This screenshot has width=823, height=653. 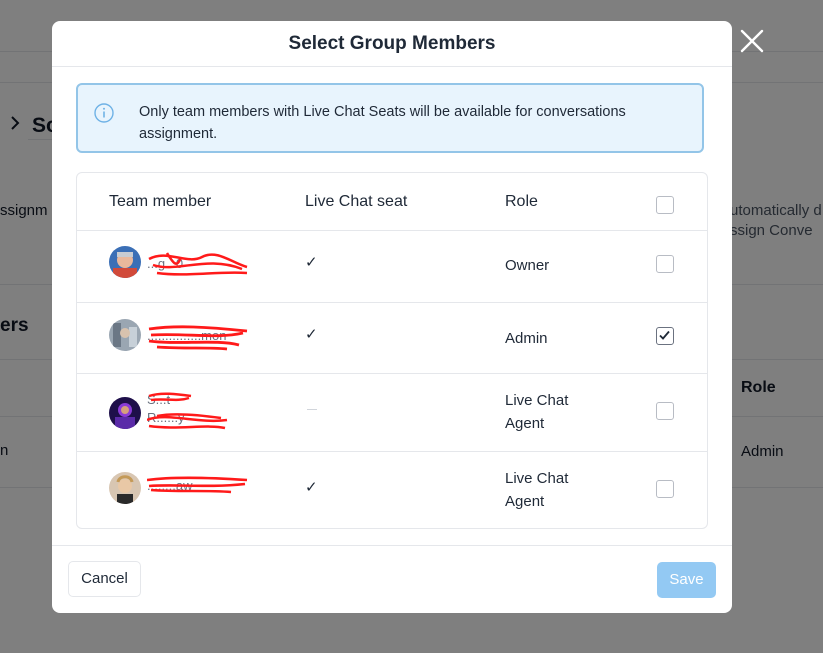 What do you see at coordinates (526, 338) in the screenshot?
I see `member-role: Admin` at bounding box center [526, 338].